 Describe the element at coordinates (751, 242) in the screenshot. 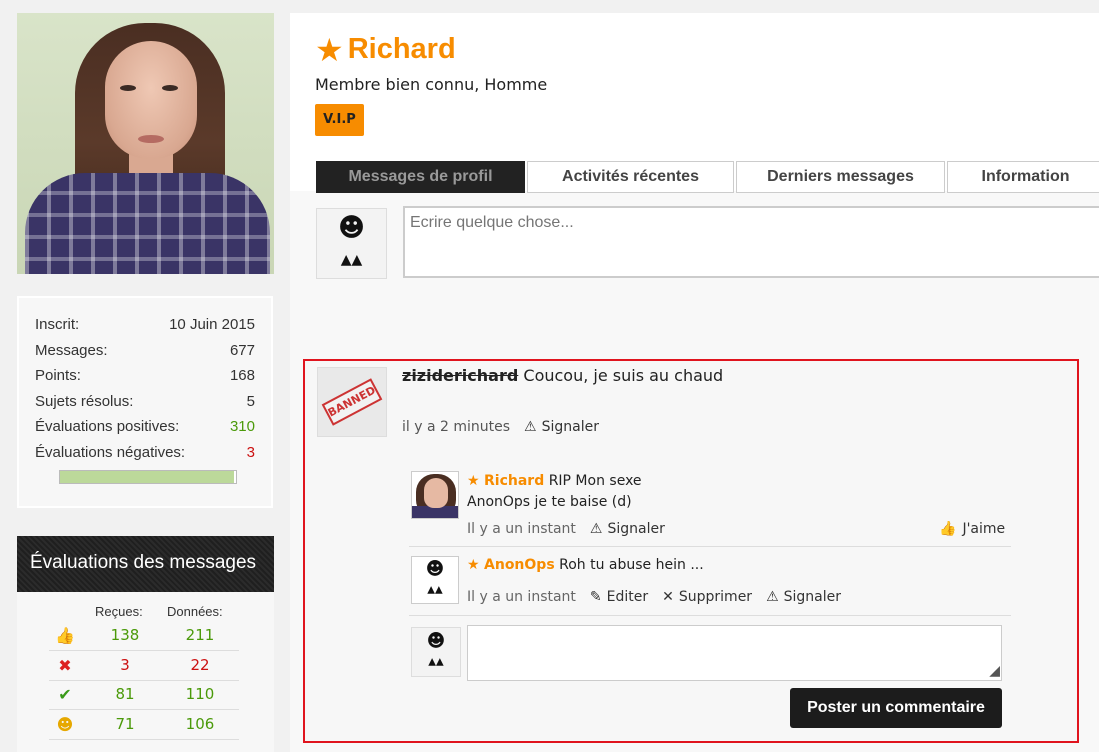

I see `profile-post-input` at that location.